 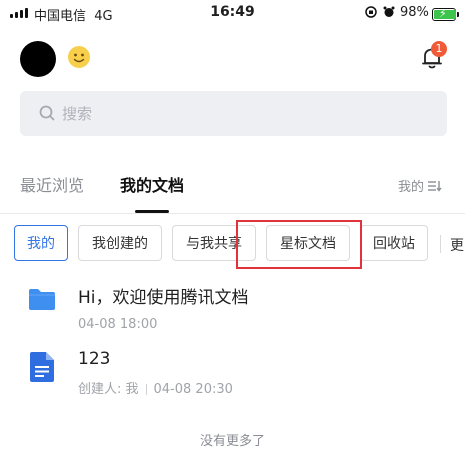 What do you see at coordinates (155, 373) in the screenshot?
I see `list-item: 123 创建人: 我 04-08 20:30` at bounding box center [155, 373].